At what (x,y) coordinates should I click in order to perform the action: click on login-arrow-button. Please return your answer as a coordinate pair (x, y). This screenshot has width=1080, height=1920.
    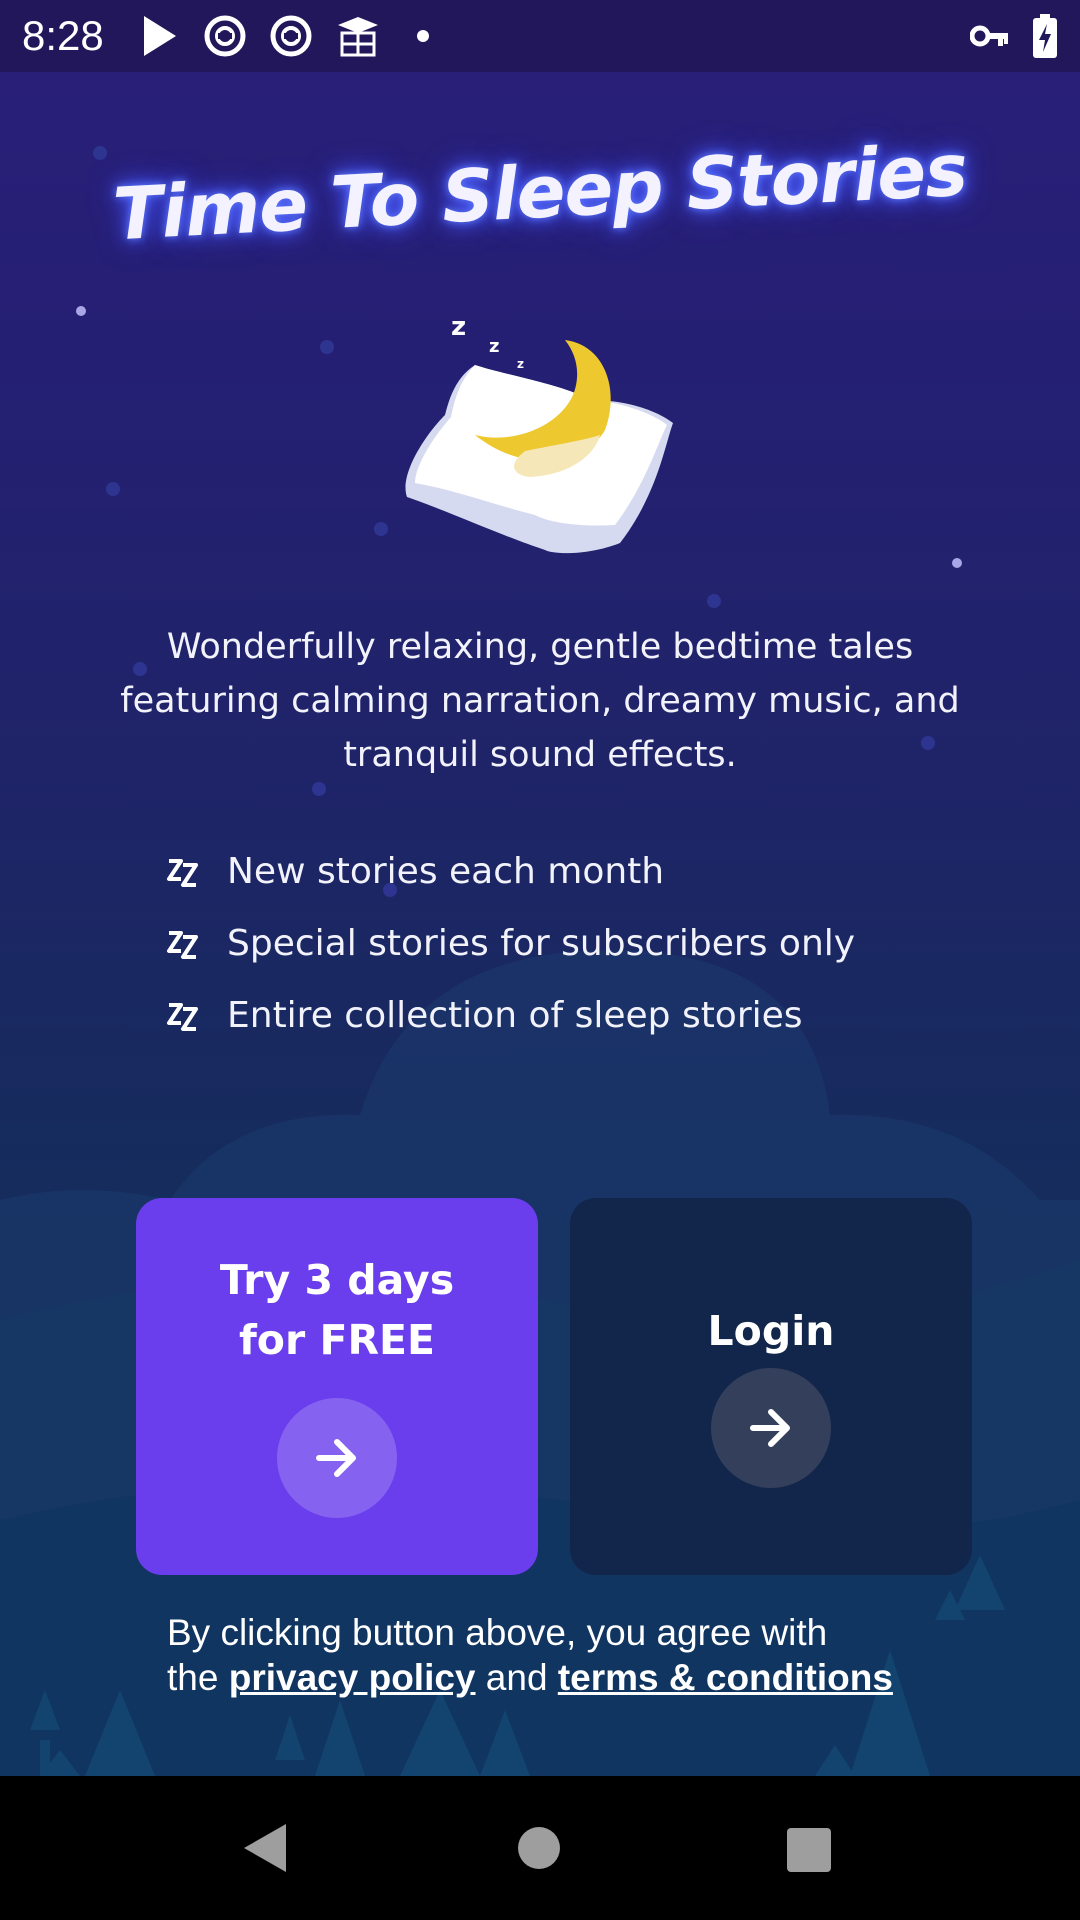
    Looking at the image, I should click on (771, 1428).